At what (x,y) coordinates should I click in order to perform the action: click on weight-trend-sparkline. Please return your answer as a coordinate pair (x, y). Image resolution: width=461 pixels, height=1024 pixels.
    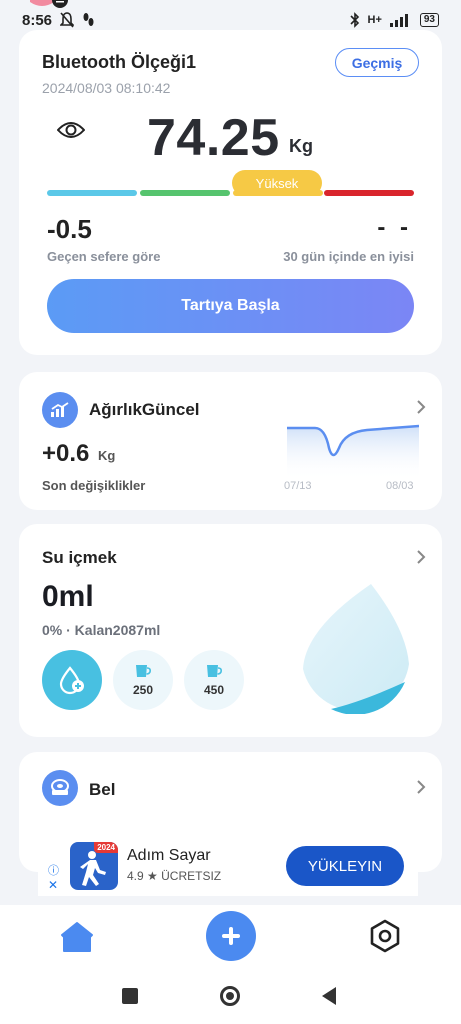
    Looking at the image, I should click on (353, 452).